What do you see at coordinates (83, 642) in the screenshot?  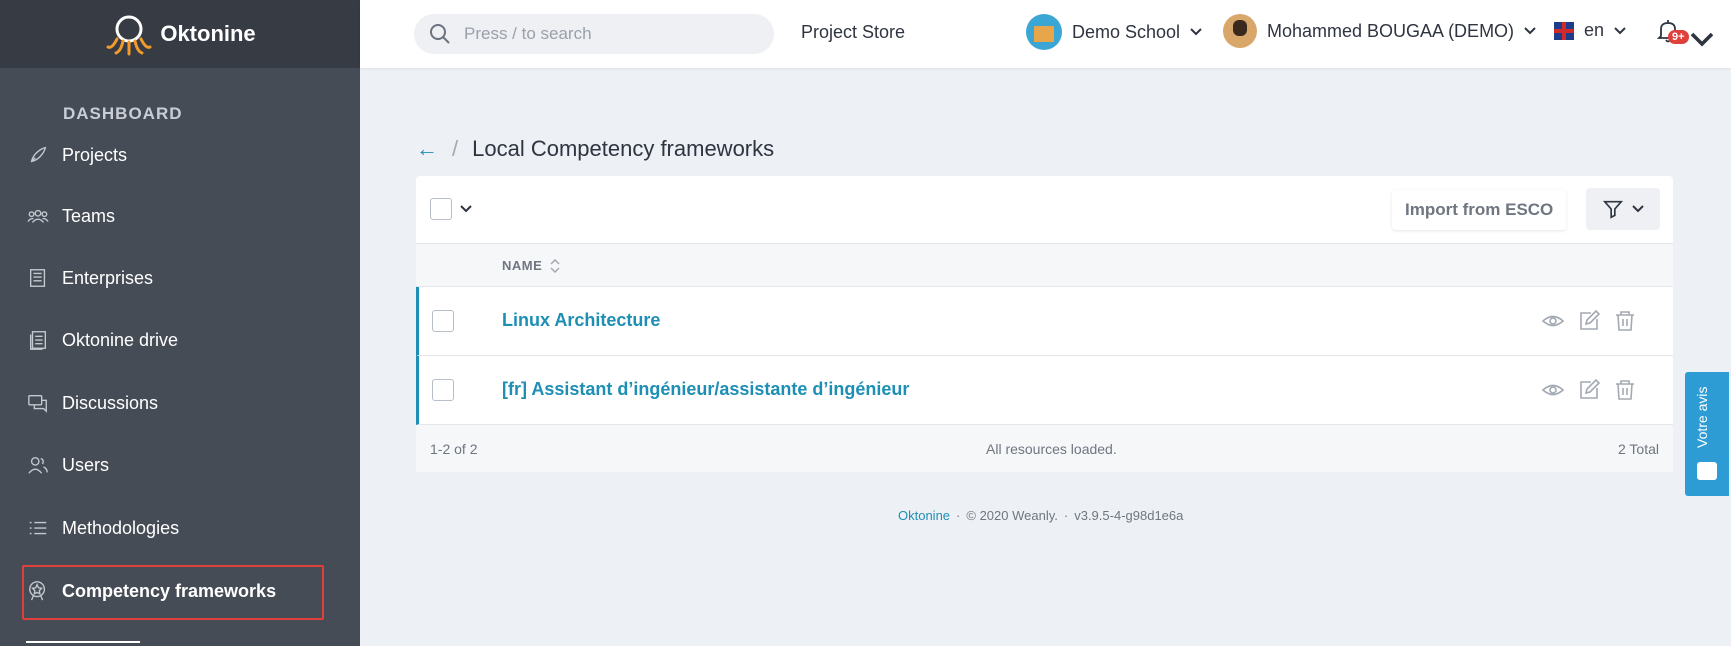 I see `sidebar-scroll-indicator` at bounding box center [83, 642].